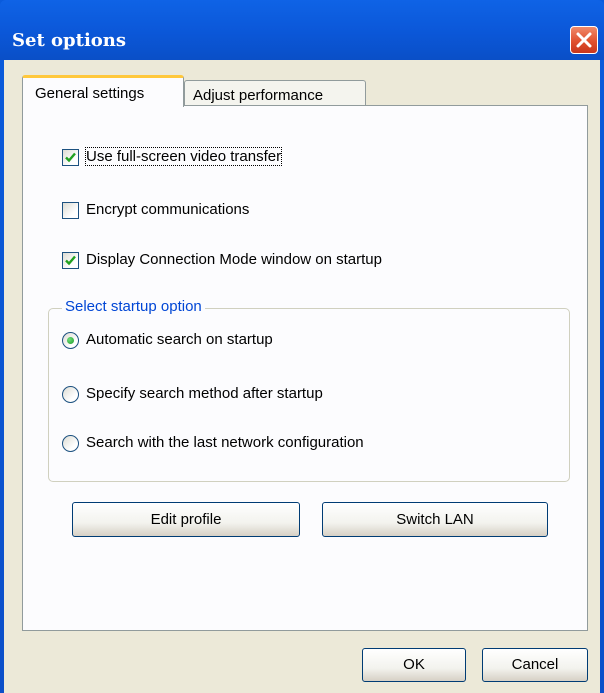 The image size is (604, 693). I want to click on checkbox-encrypt-communications: Encrypt communications, so click(182, 211).